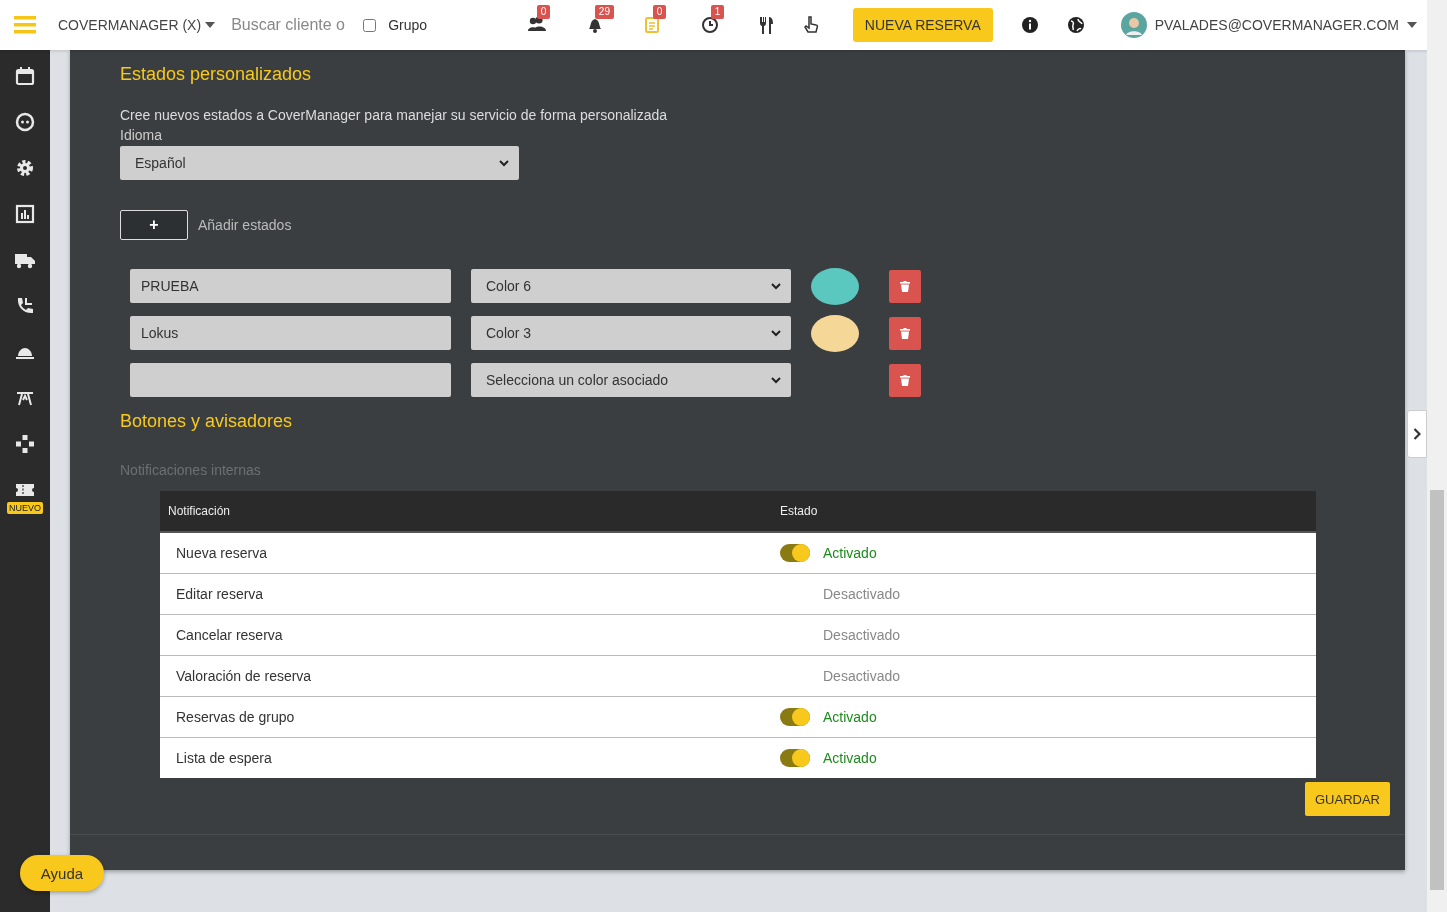 The width and height of the screenshot is (1447, 912). I want to click on side-panel-handle, so click(1417, 434).